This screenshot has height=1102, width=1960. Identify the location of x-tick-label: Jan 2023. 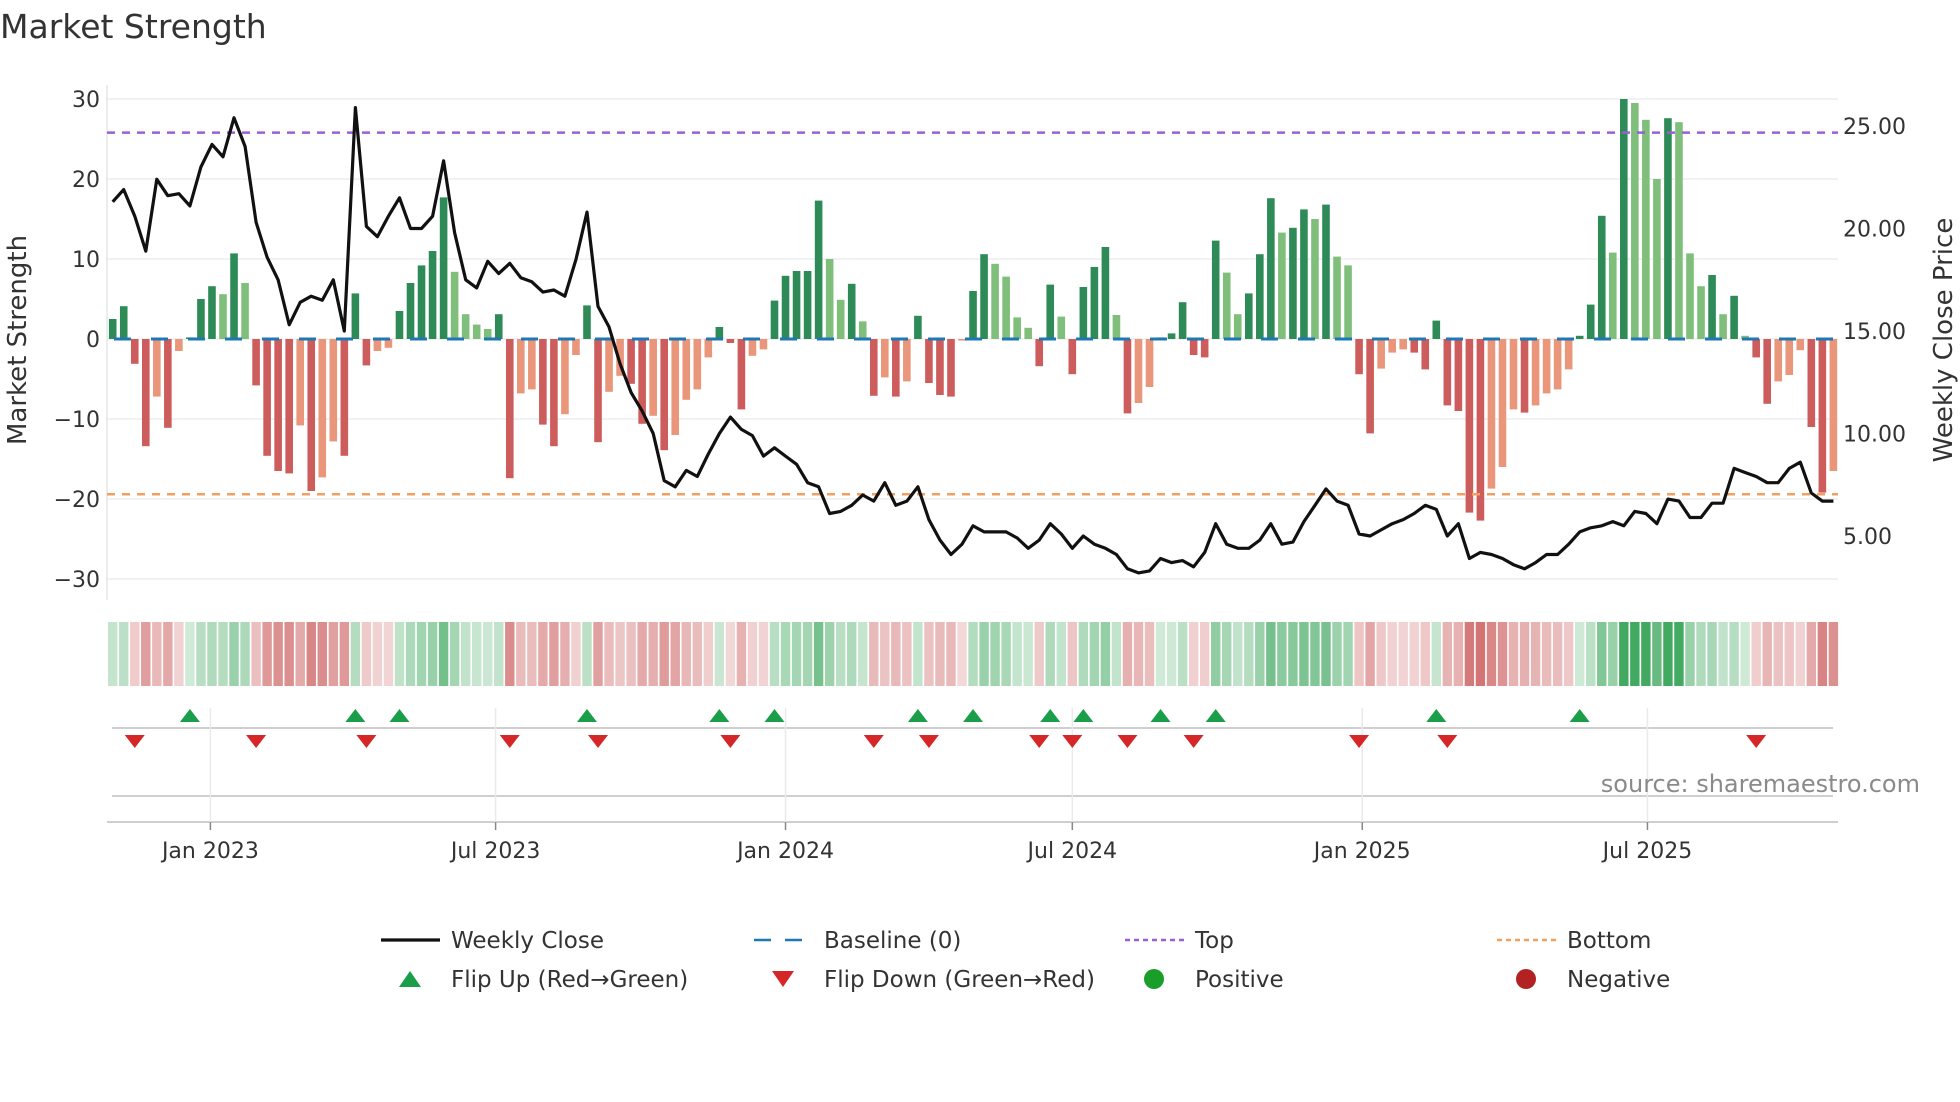
(209, 851).